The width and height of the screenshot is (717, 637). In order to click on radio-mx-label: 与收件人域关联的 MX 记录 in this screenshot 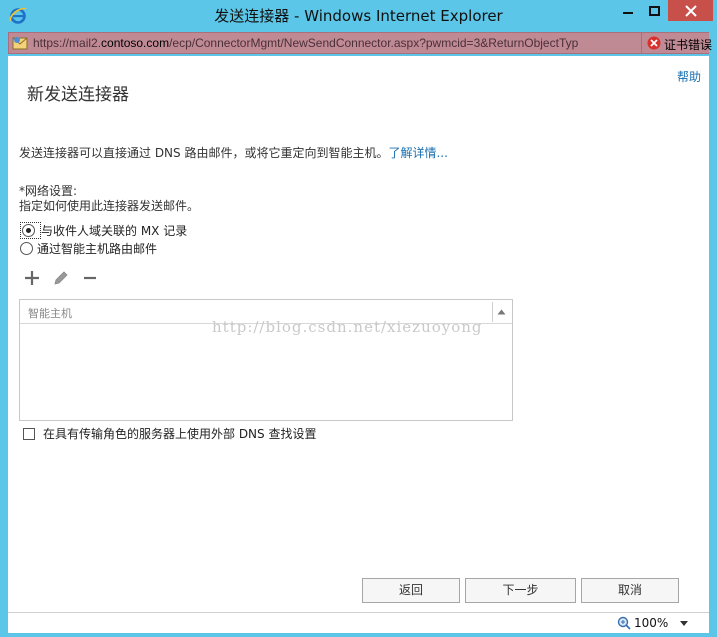, I will do `click(114, 230)`.